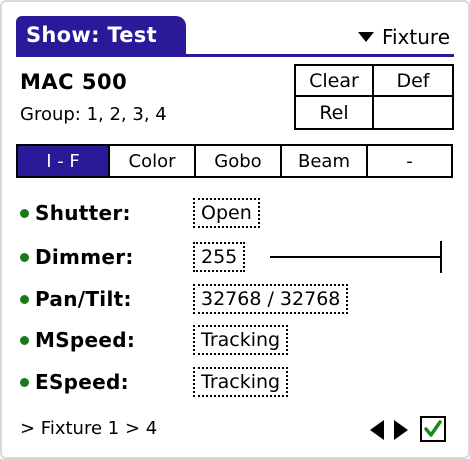  What do you see at coordinates (271, 299) in the screenshot?
I see `pantilt-value-field: 32768 / 32768` at bounding box center [271, 299].